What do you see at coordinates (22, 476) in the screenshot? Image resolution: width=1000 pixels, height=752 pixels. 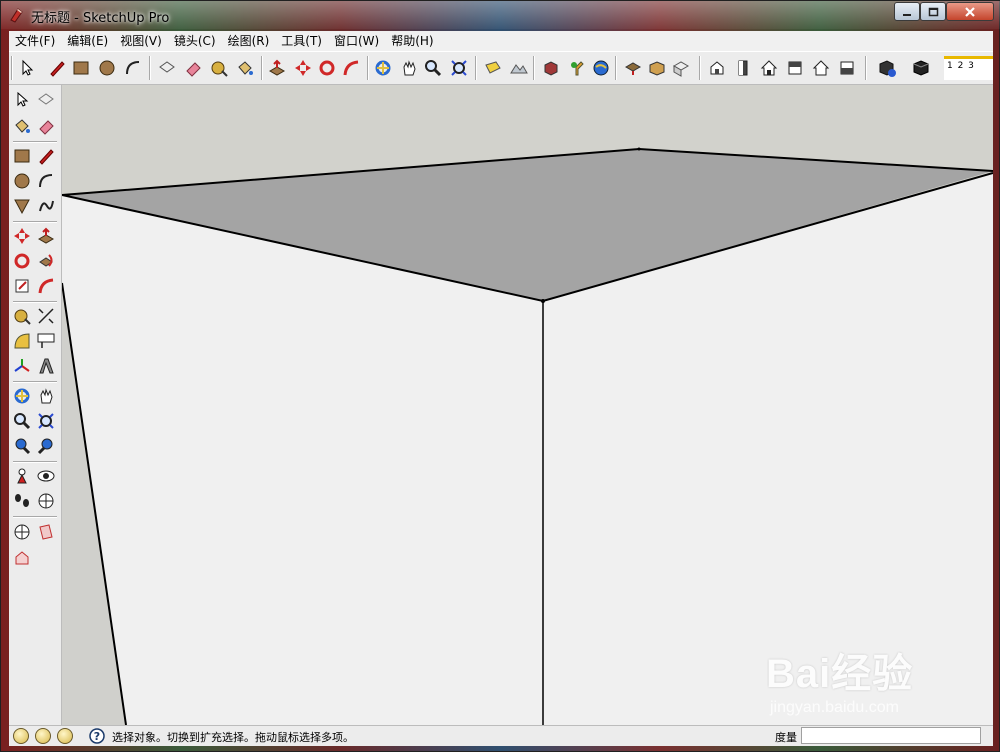 I see `lt-position-camera-button` at bounding box center [22, 476].